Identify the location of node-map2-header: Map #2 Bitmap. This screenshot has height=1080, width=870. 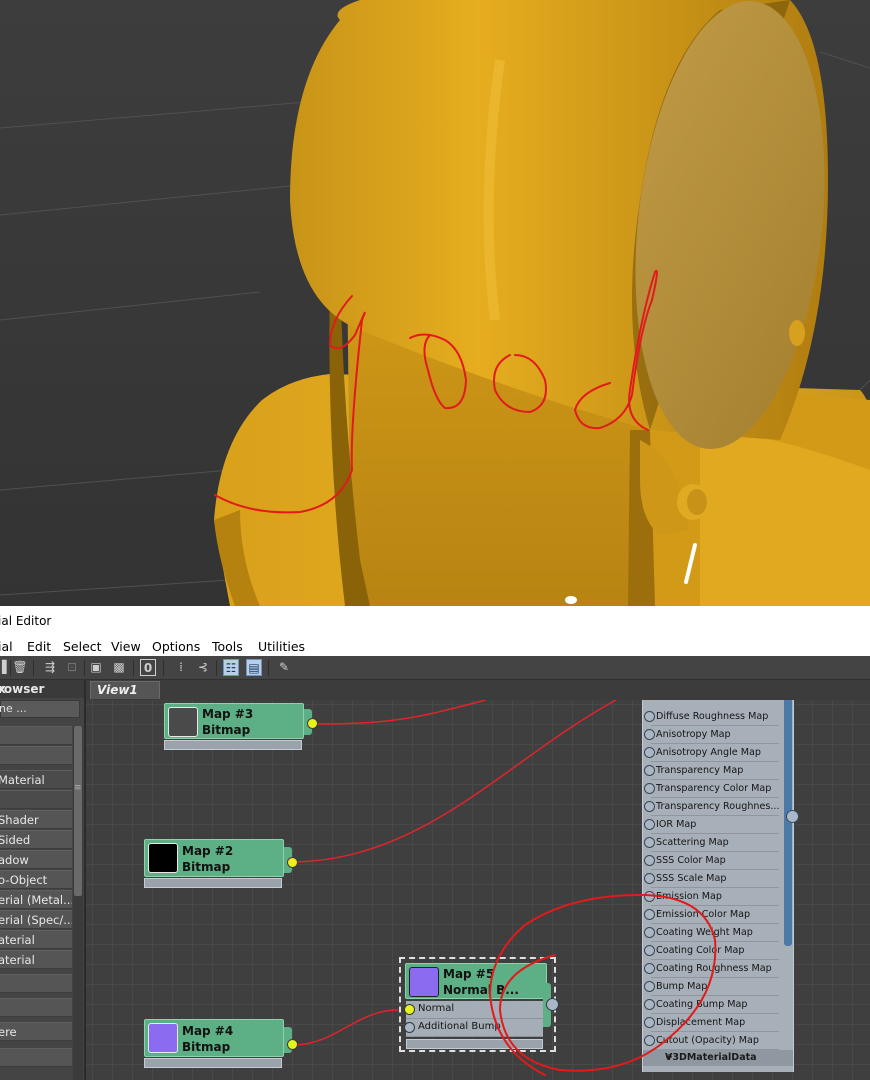
(214, 858).